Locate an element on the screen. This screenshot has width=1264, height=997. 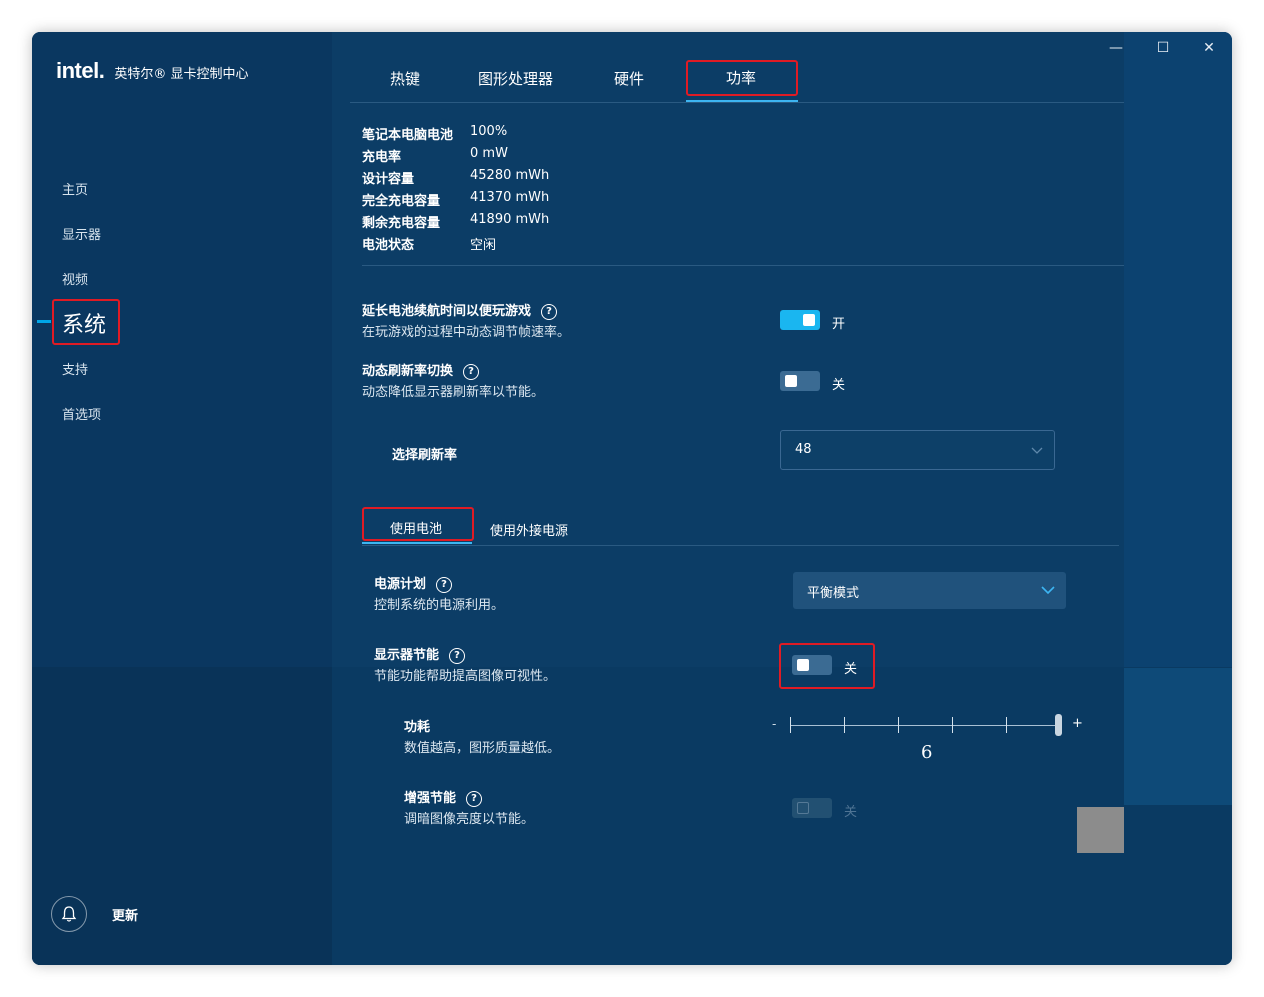
slider-max-label: + is located at coordinates (1077, 723).